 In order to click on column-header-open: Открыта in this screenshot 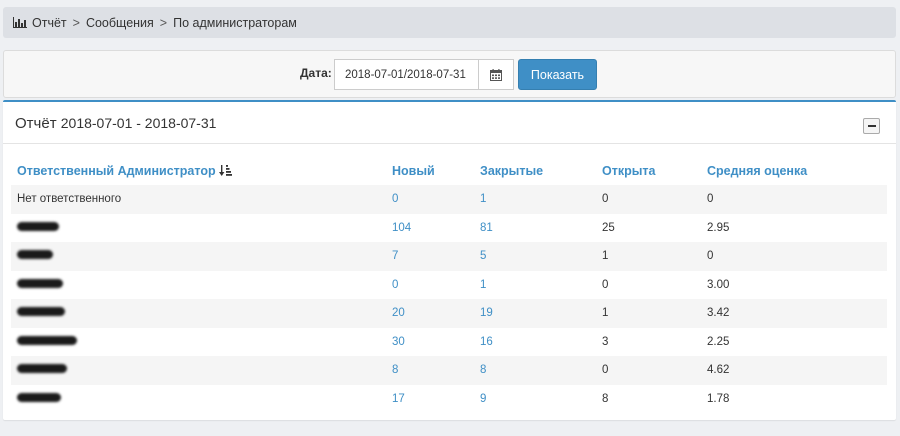, I will do `click(648, 171)`.